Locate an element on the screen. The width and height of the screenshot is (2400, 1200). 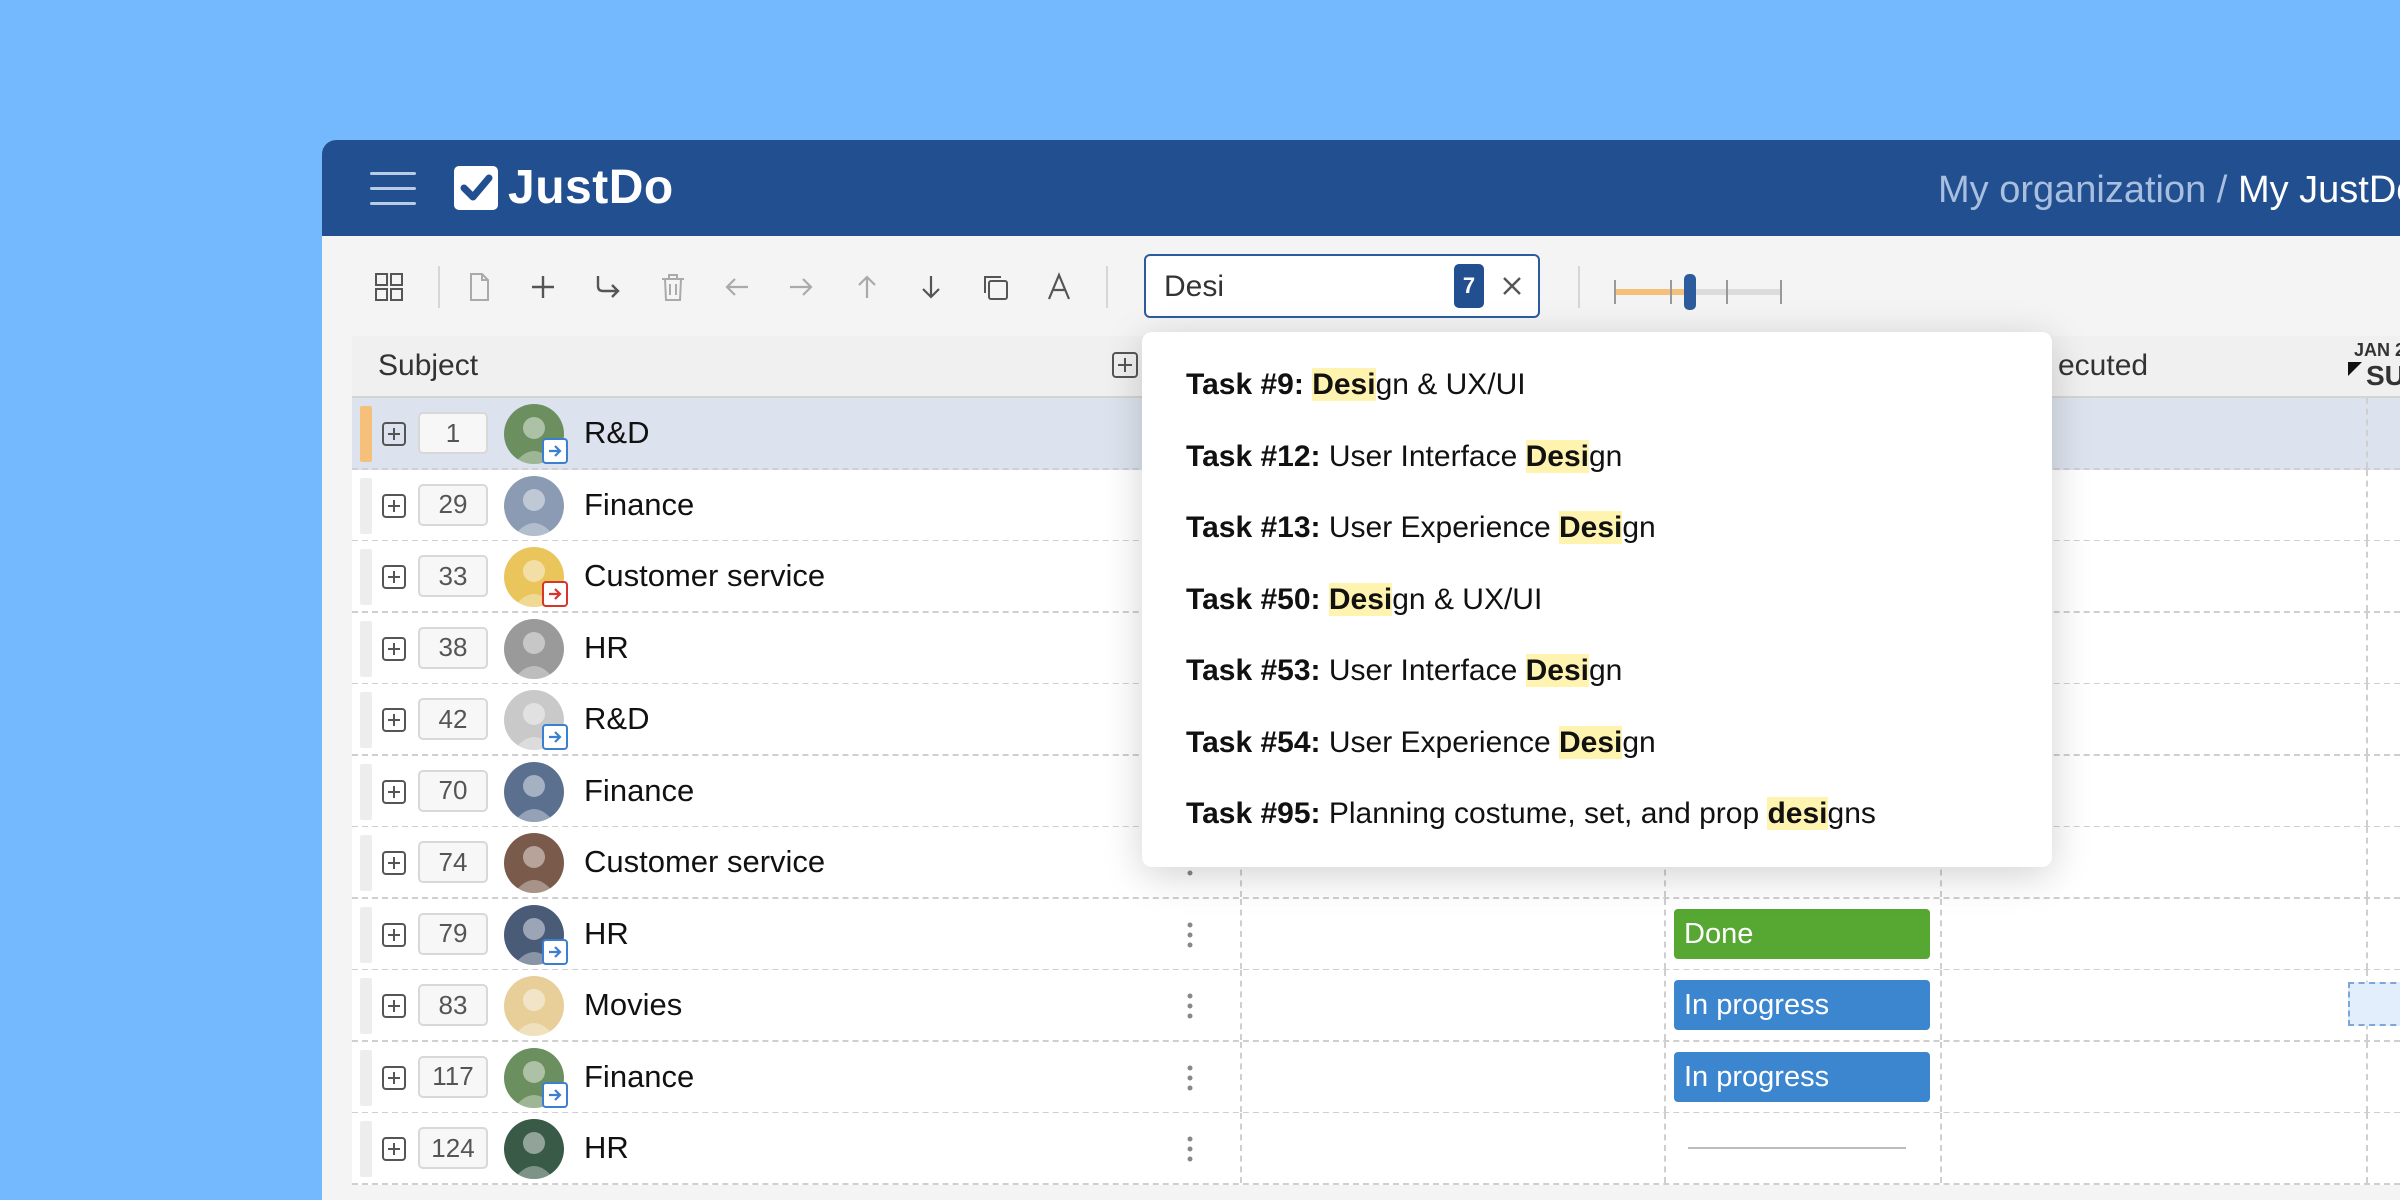
breadcrumb-org: My organization / is located at coordinates (2082, 190).